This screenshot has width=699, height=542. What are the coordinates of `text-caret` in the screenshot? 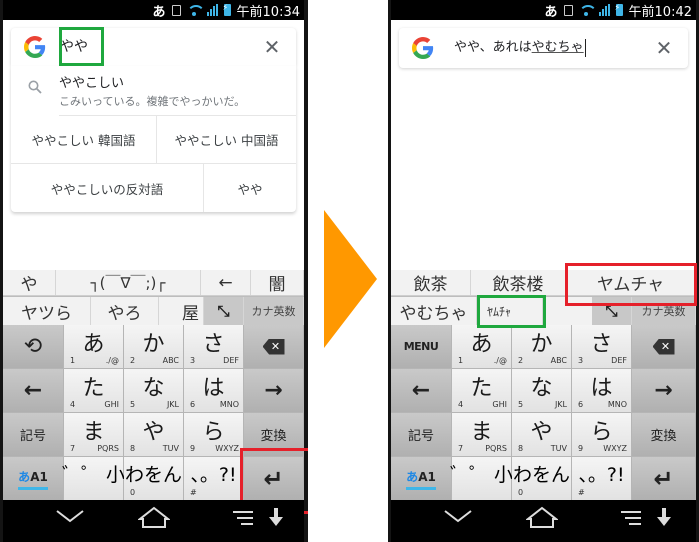 It's located at (585, 47).